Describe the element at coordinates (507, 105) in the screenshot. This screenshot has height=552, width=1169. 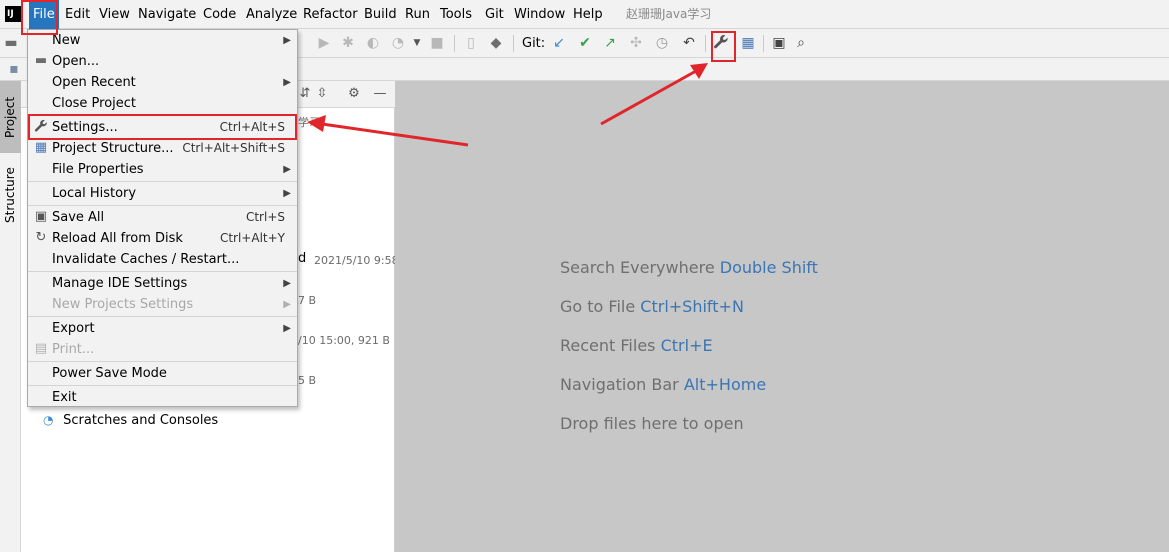
I see `annotation-arrows` at that location.